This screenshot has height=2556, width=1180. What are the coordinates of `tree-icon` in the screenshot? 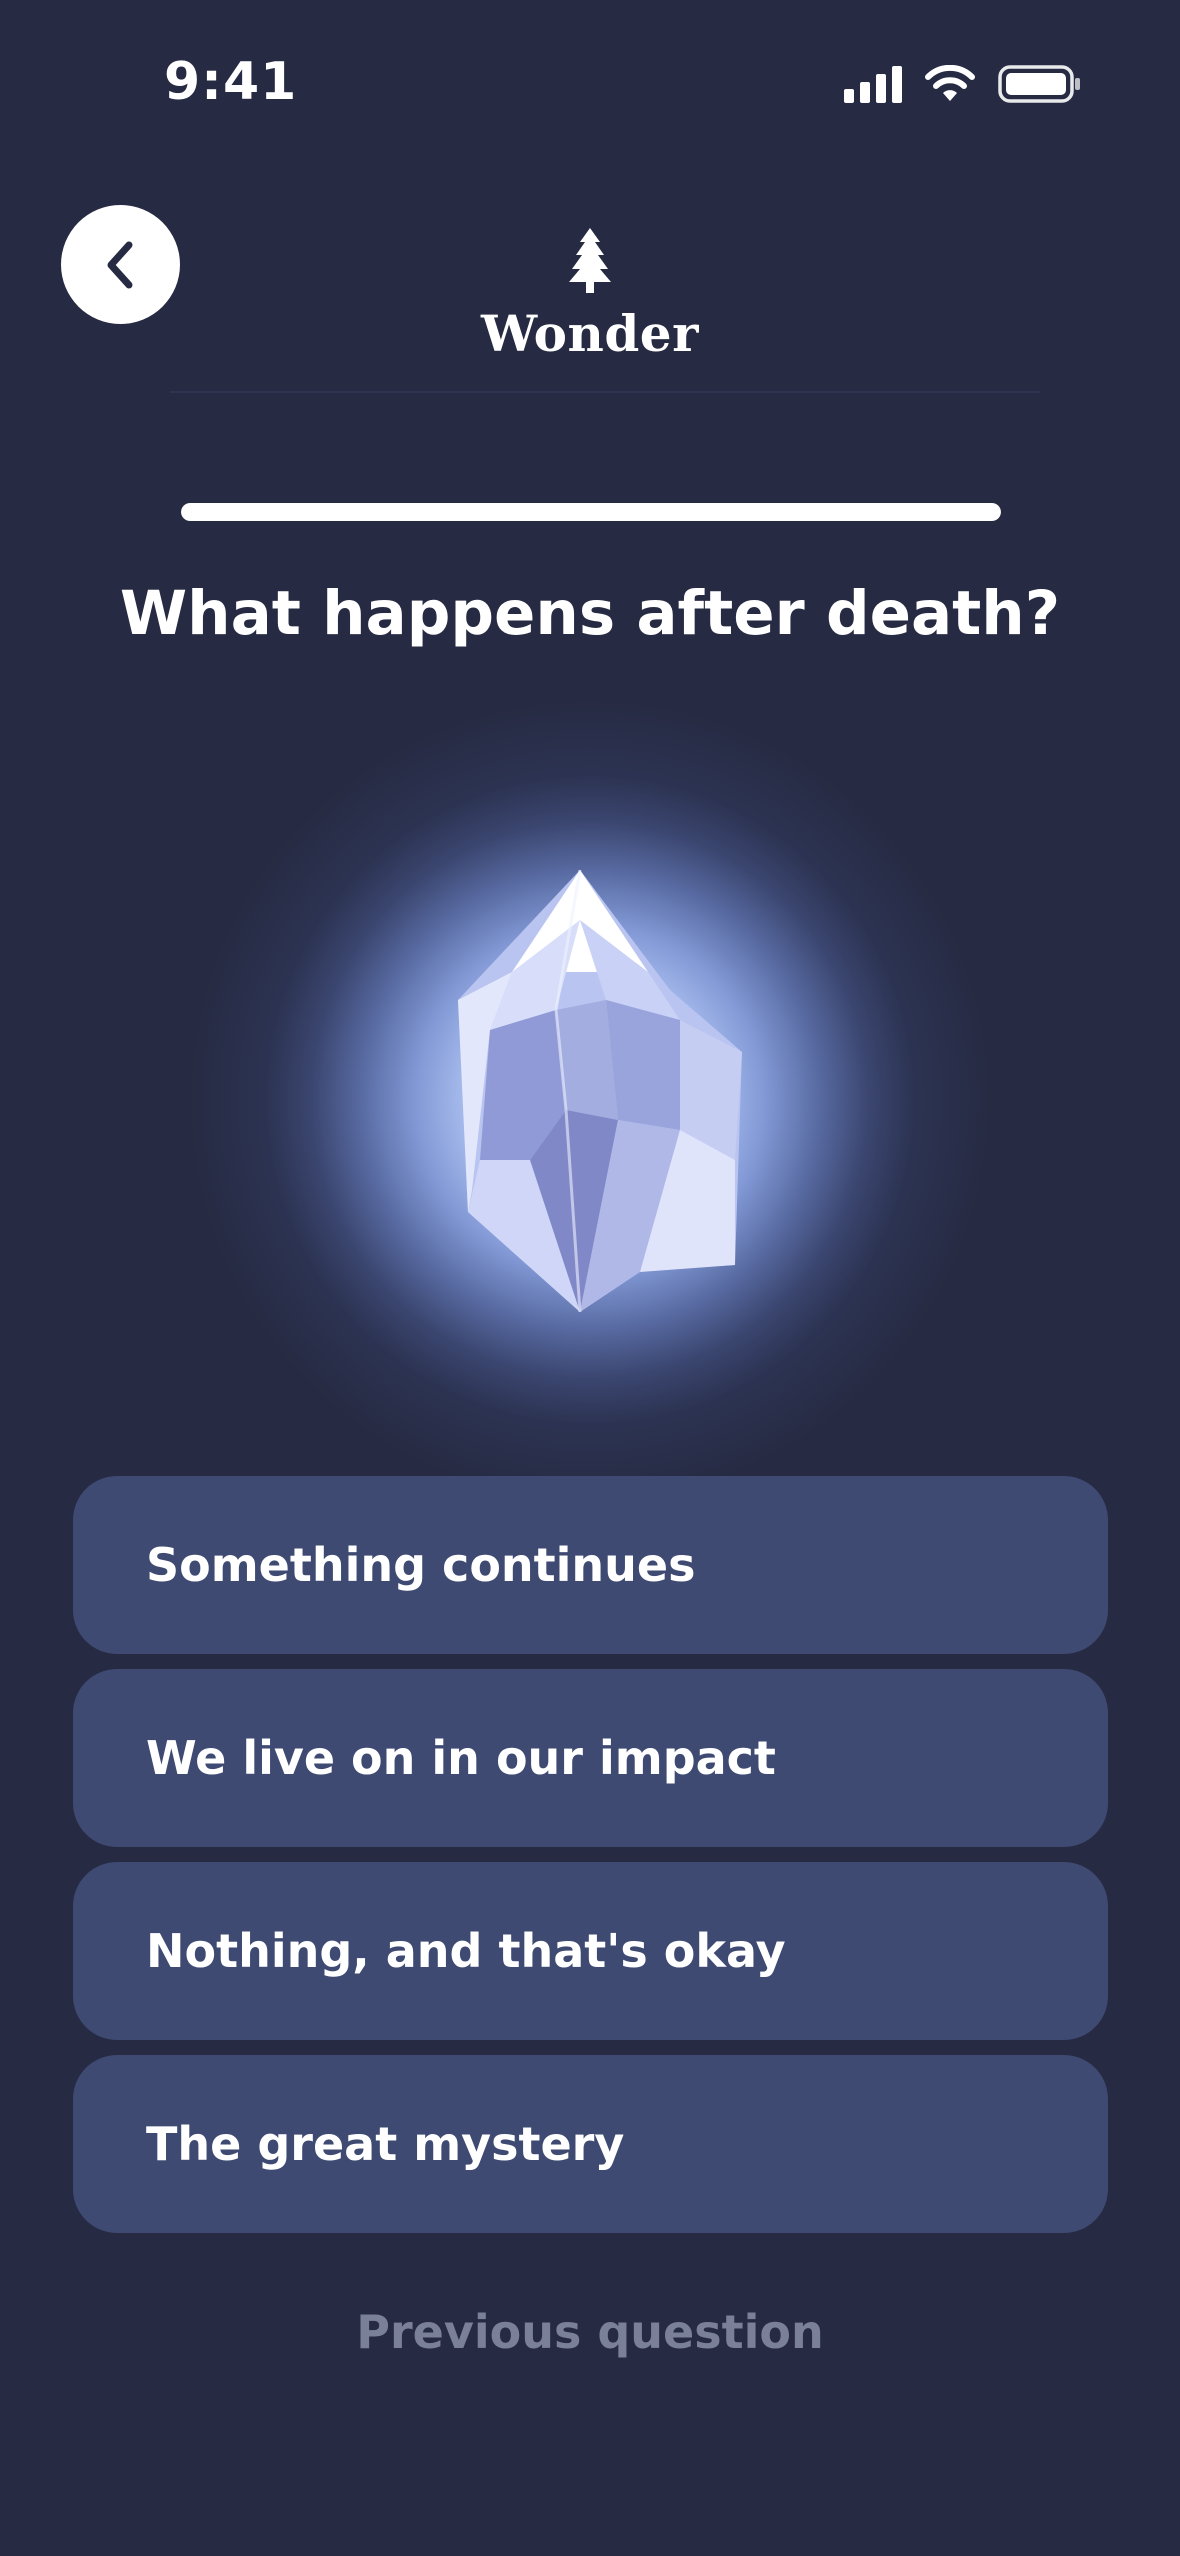 It's located at (590, 260).